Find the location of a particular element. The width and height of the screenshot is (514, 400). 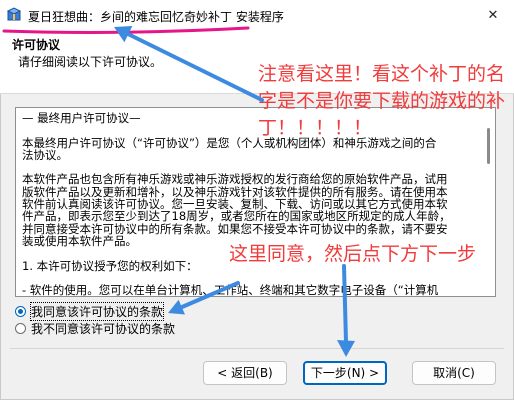

annotation-line: 字是不是你要下载的游戏的补 is located at coordinates (382, 101).